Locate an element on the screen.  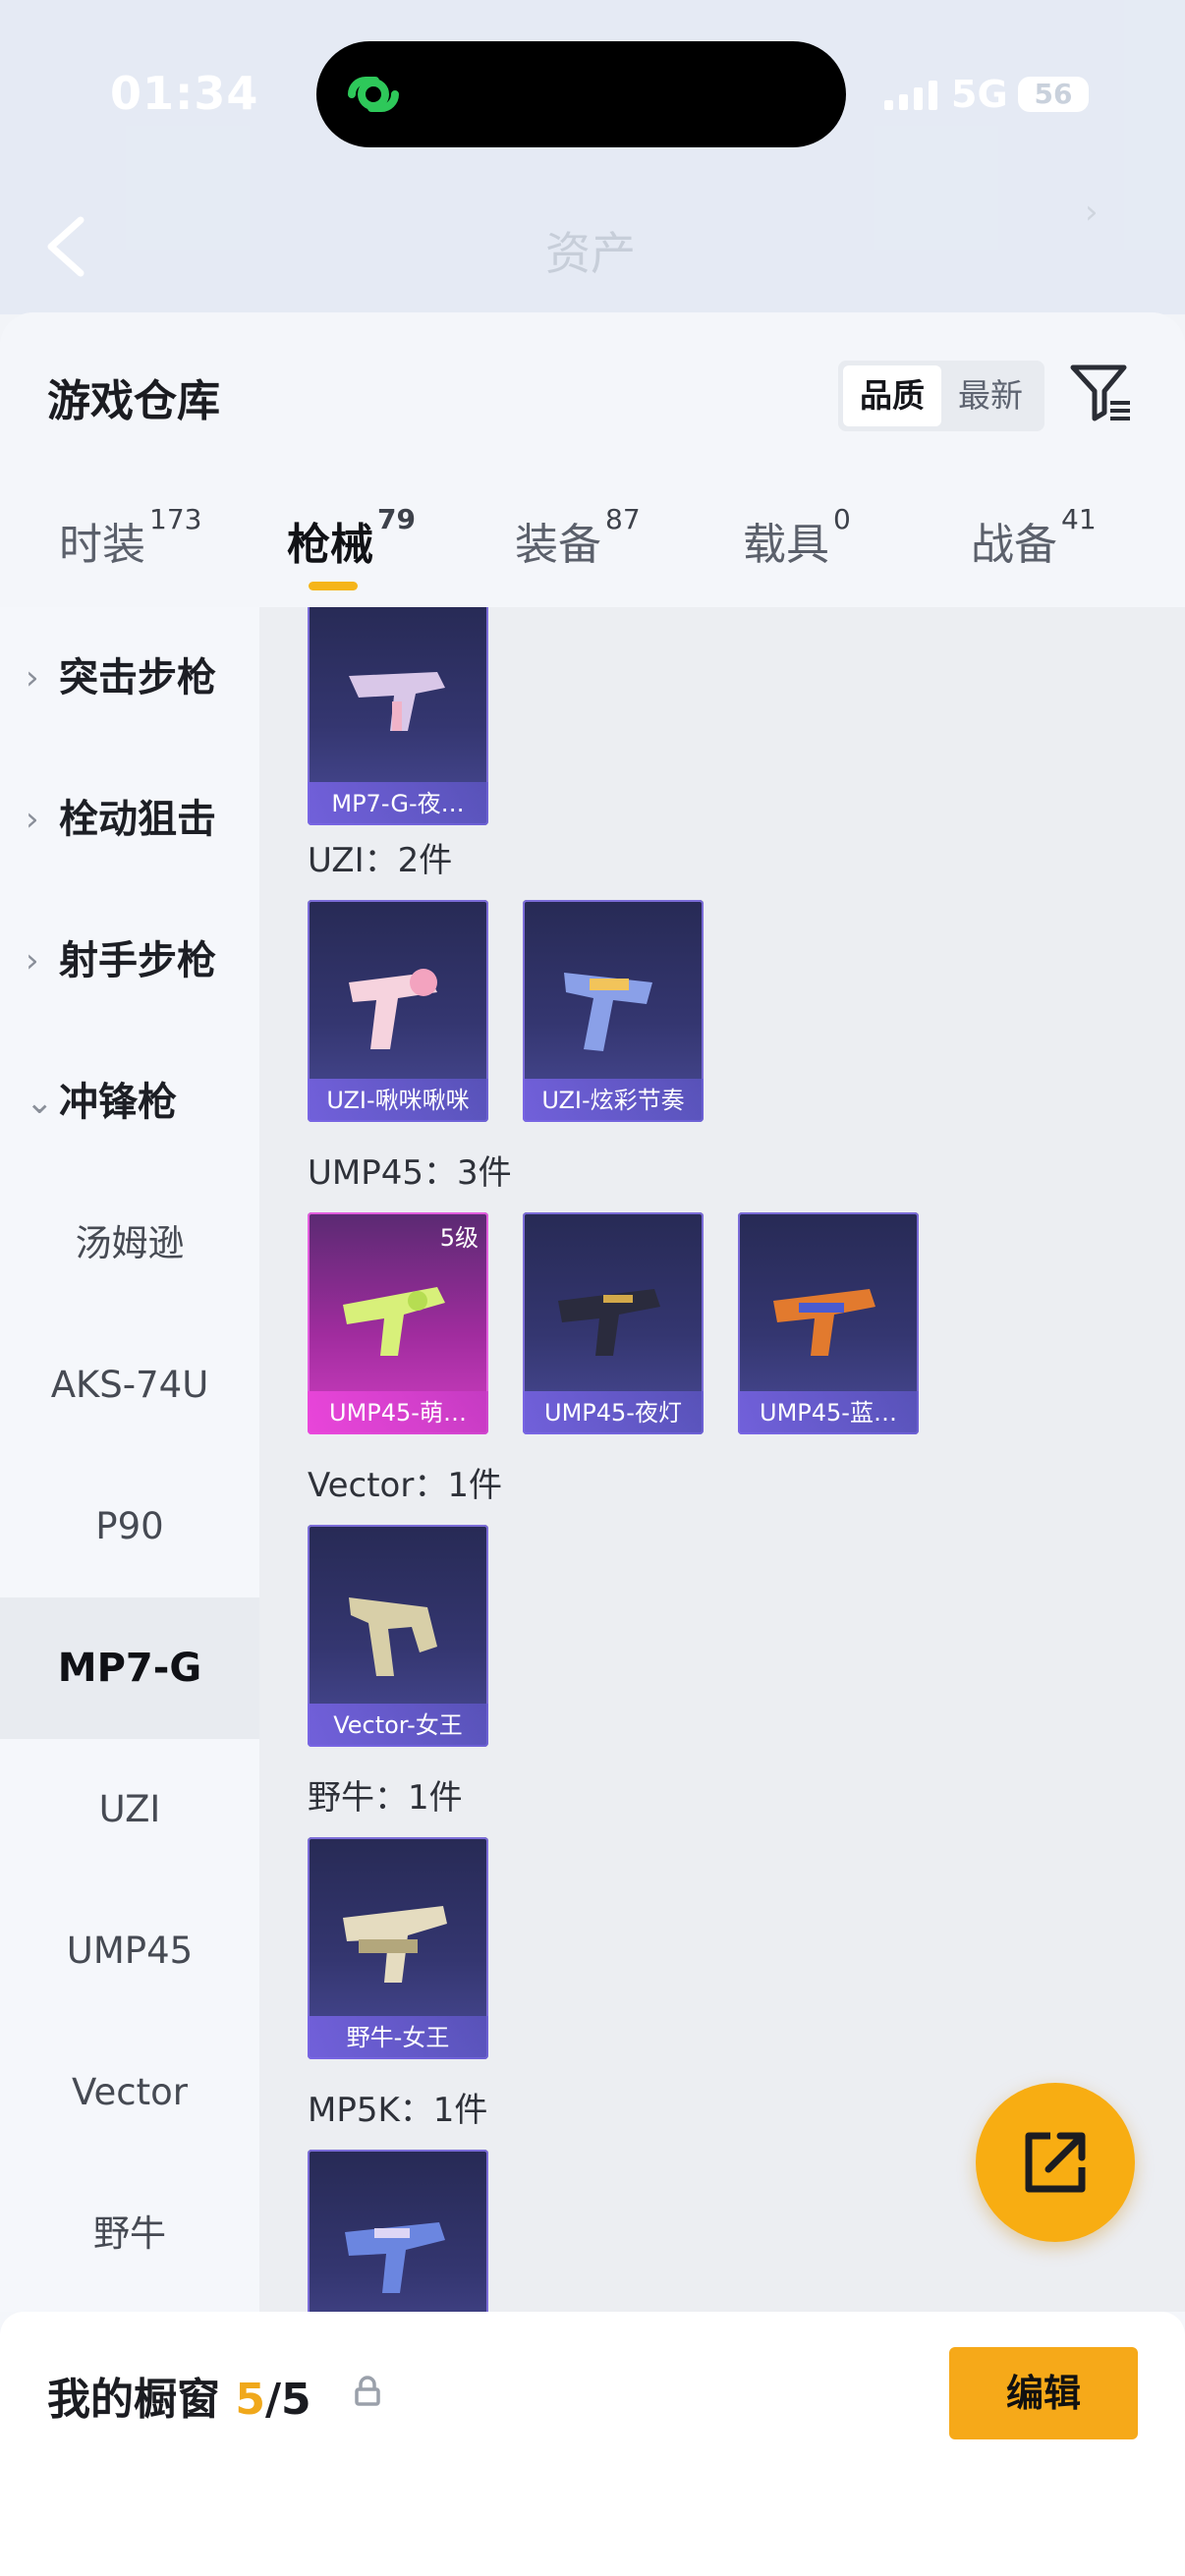
background-page-title: 资产 is located at coordinates (591, 253).